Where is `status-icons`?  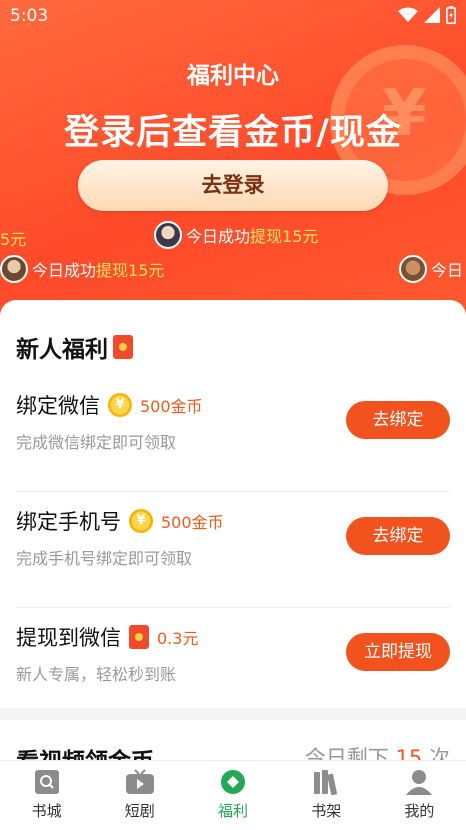 status-icons is located at coordinates (427, 15).